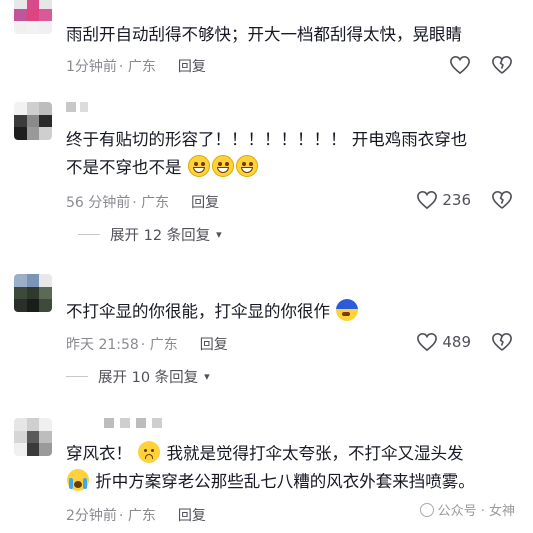 This screenshot has height=533, width=533. I want to click on comment-time: 2分钟前, so click(91, 516).